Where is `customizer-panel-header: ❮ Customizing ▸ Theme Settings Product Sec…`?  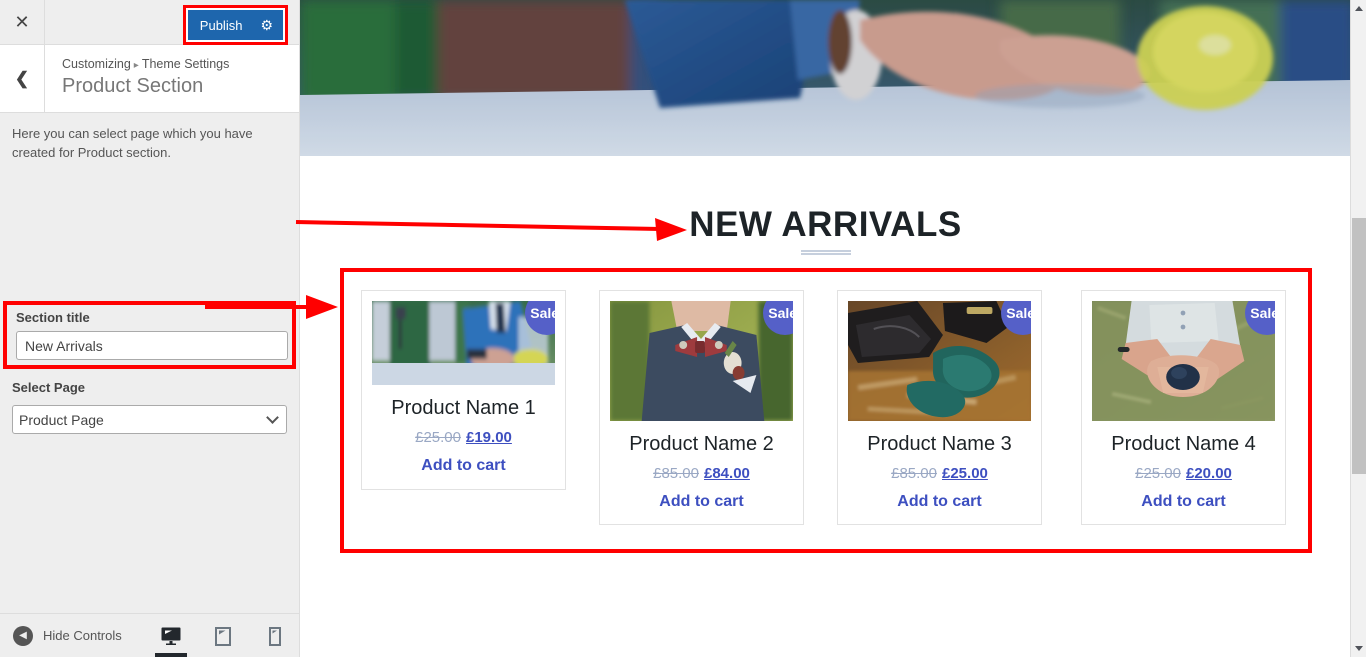
customizer-panel-header: ❮ Customizing ▸ Theme Settings Product Sec… is located at coordinates (149, 79).